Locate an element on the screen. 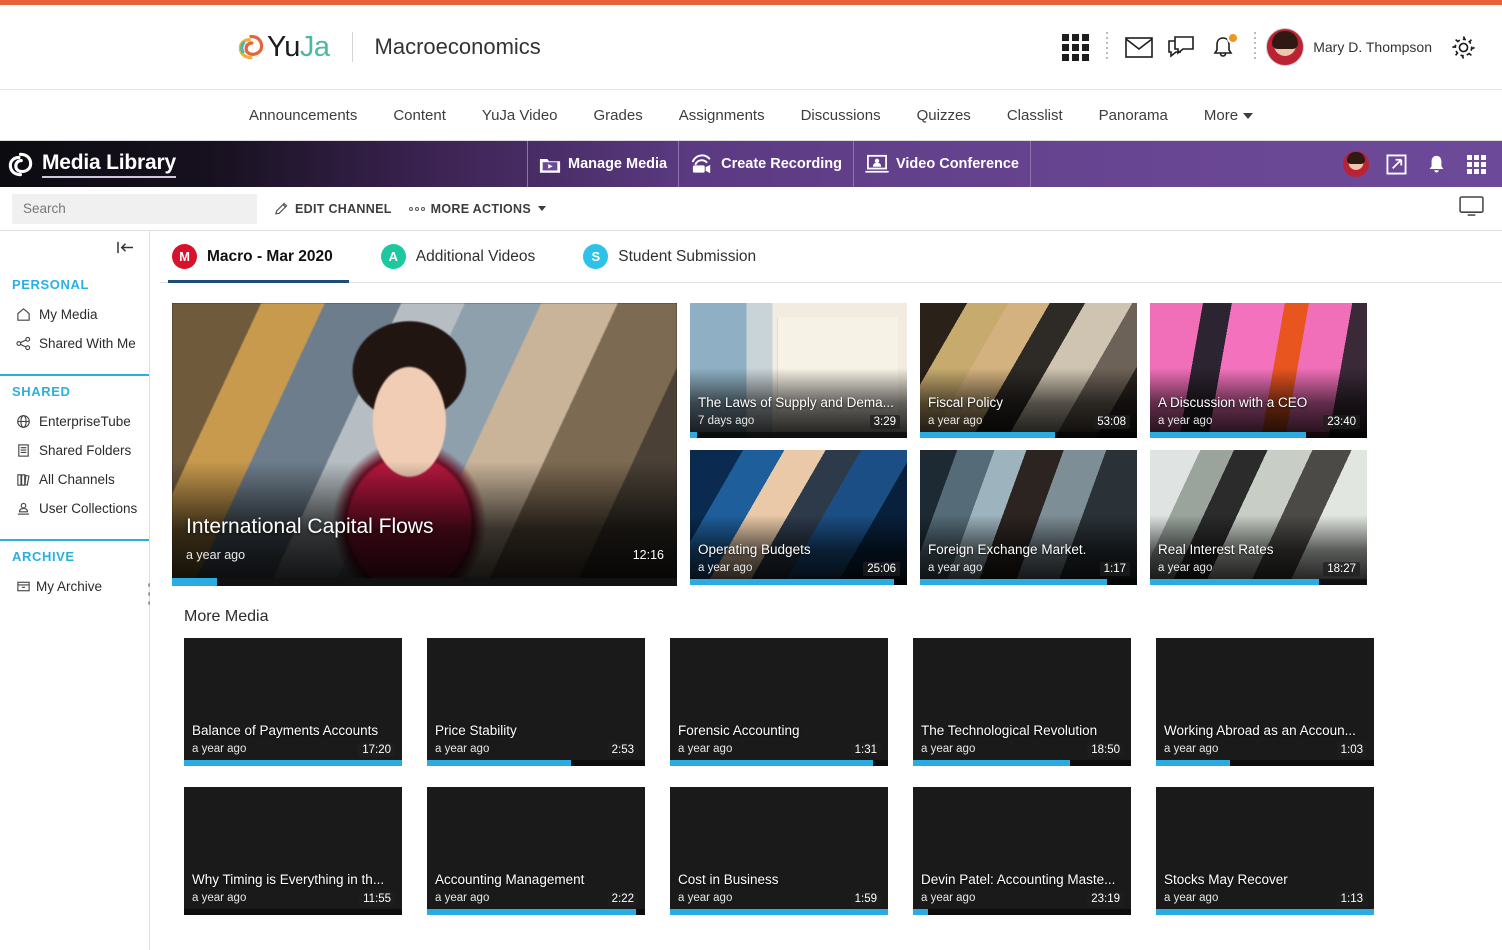  nav-item-announcements: Announcements is located at coordinates (303, 115).